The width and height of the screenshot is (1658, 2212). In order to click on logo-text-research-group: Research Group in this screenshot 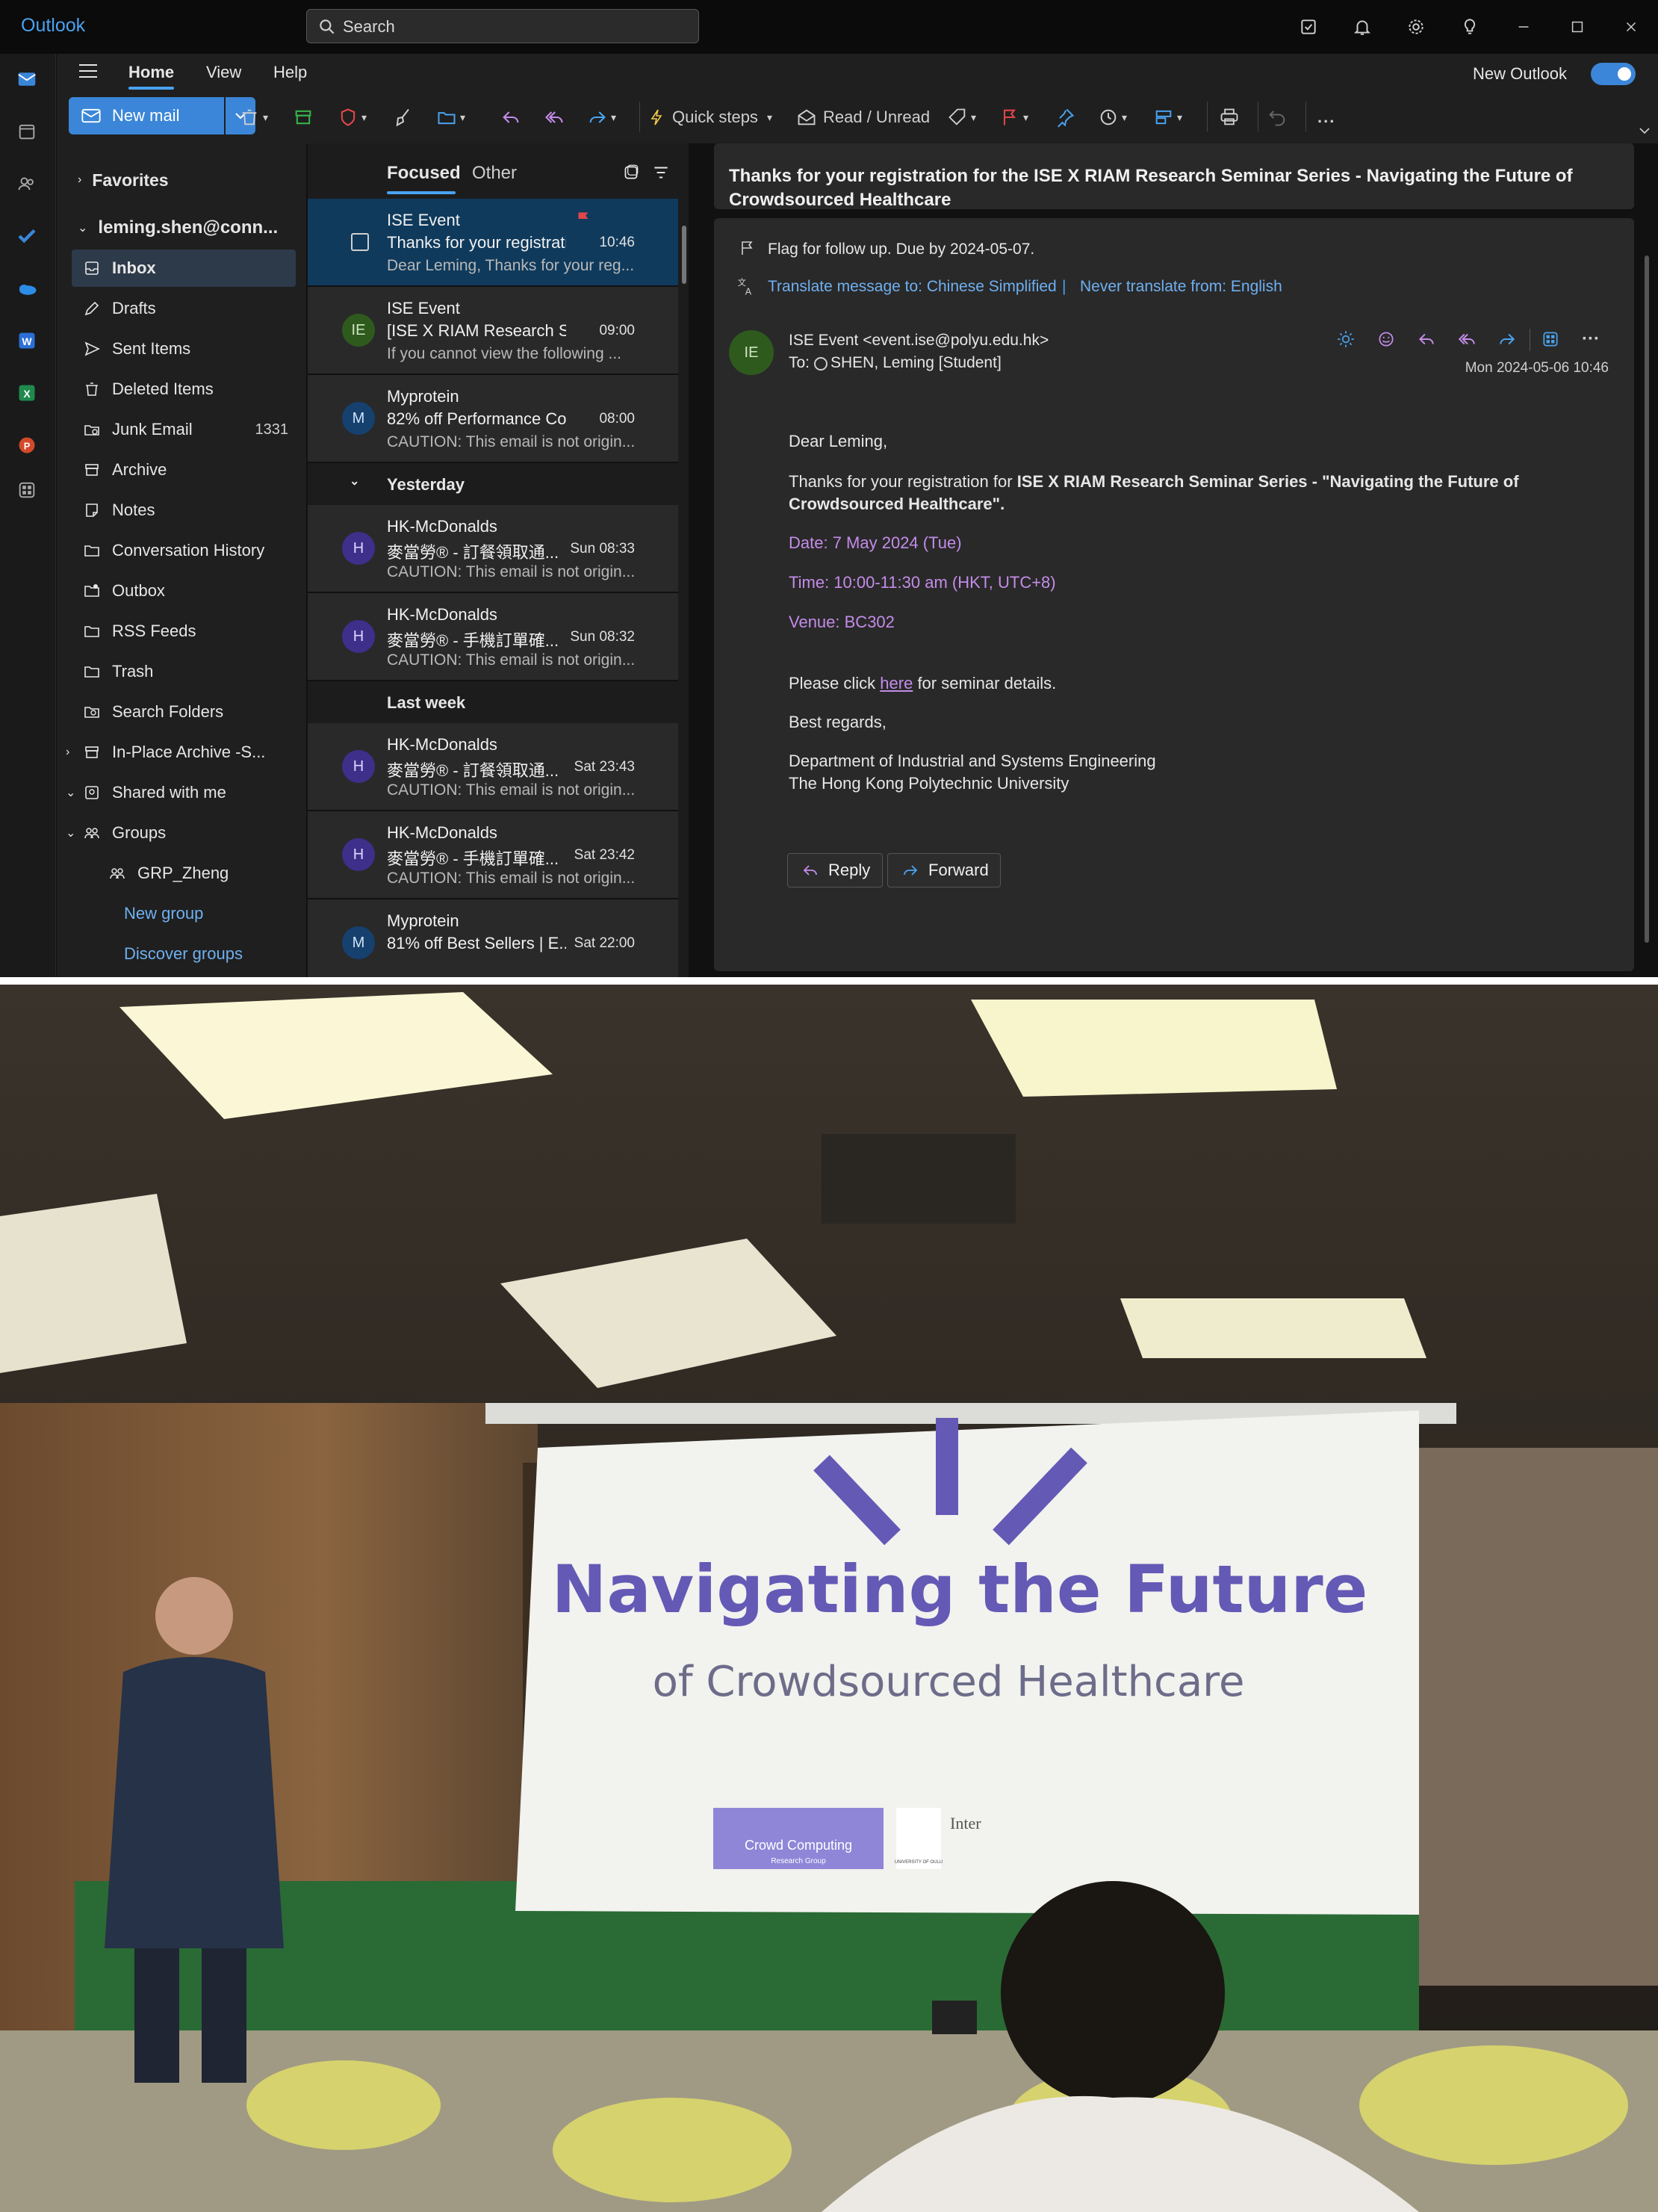, I will do `click(798, 1861)`.